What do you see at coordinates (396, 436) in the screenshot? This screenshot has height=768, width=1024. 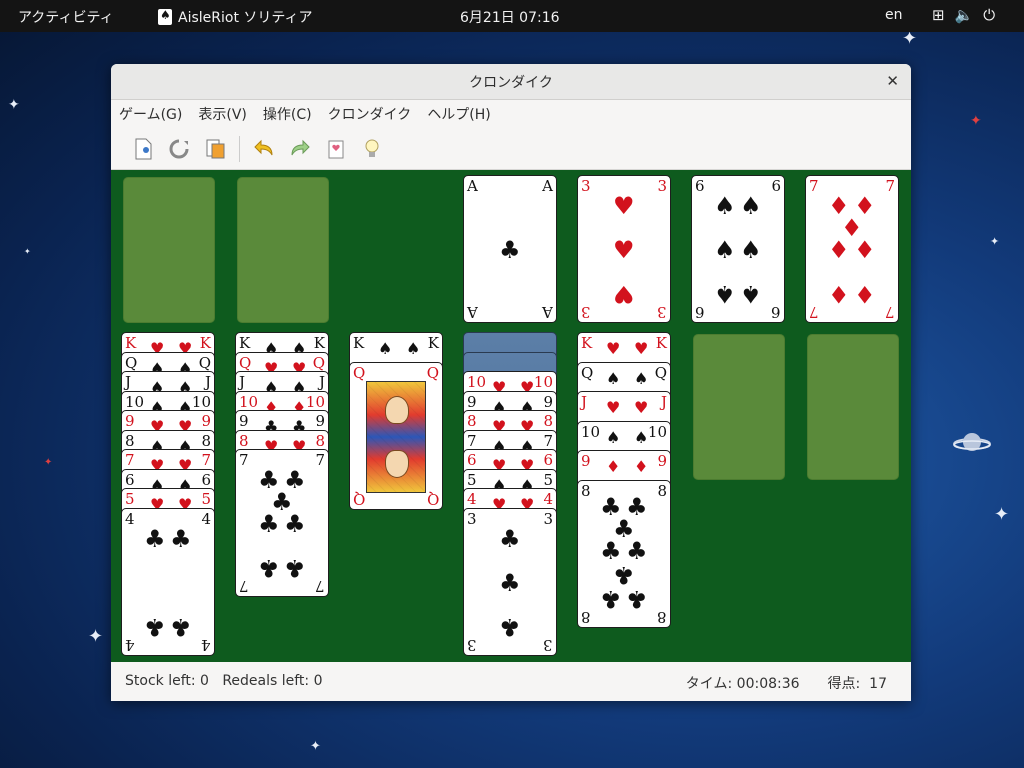 I see `tableau-card: Q Q Q Q` at bounding box center [396, 436].